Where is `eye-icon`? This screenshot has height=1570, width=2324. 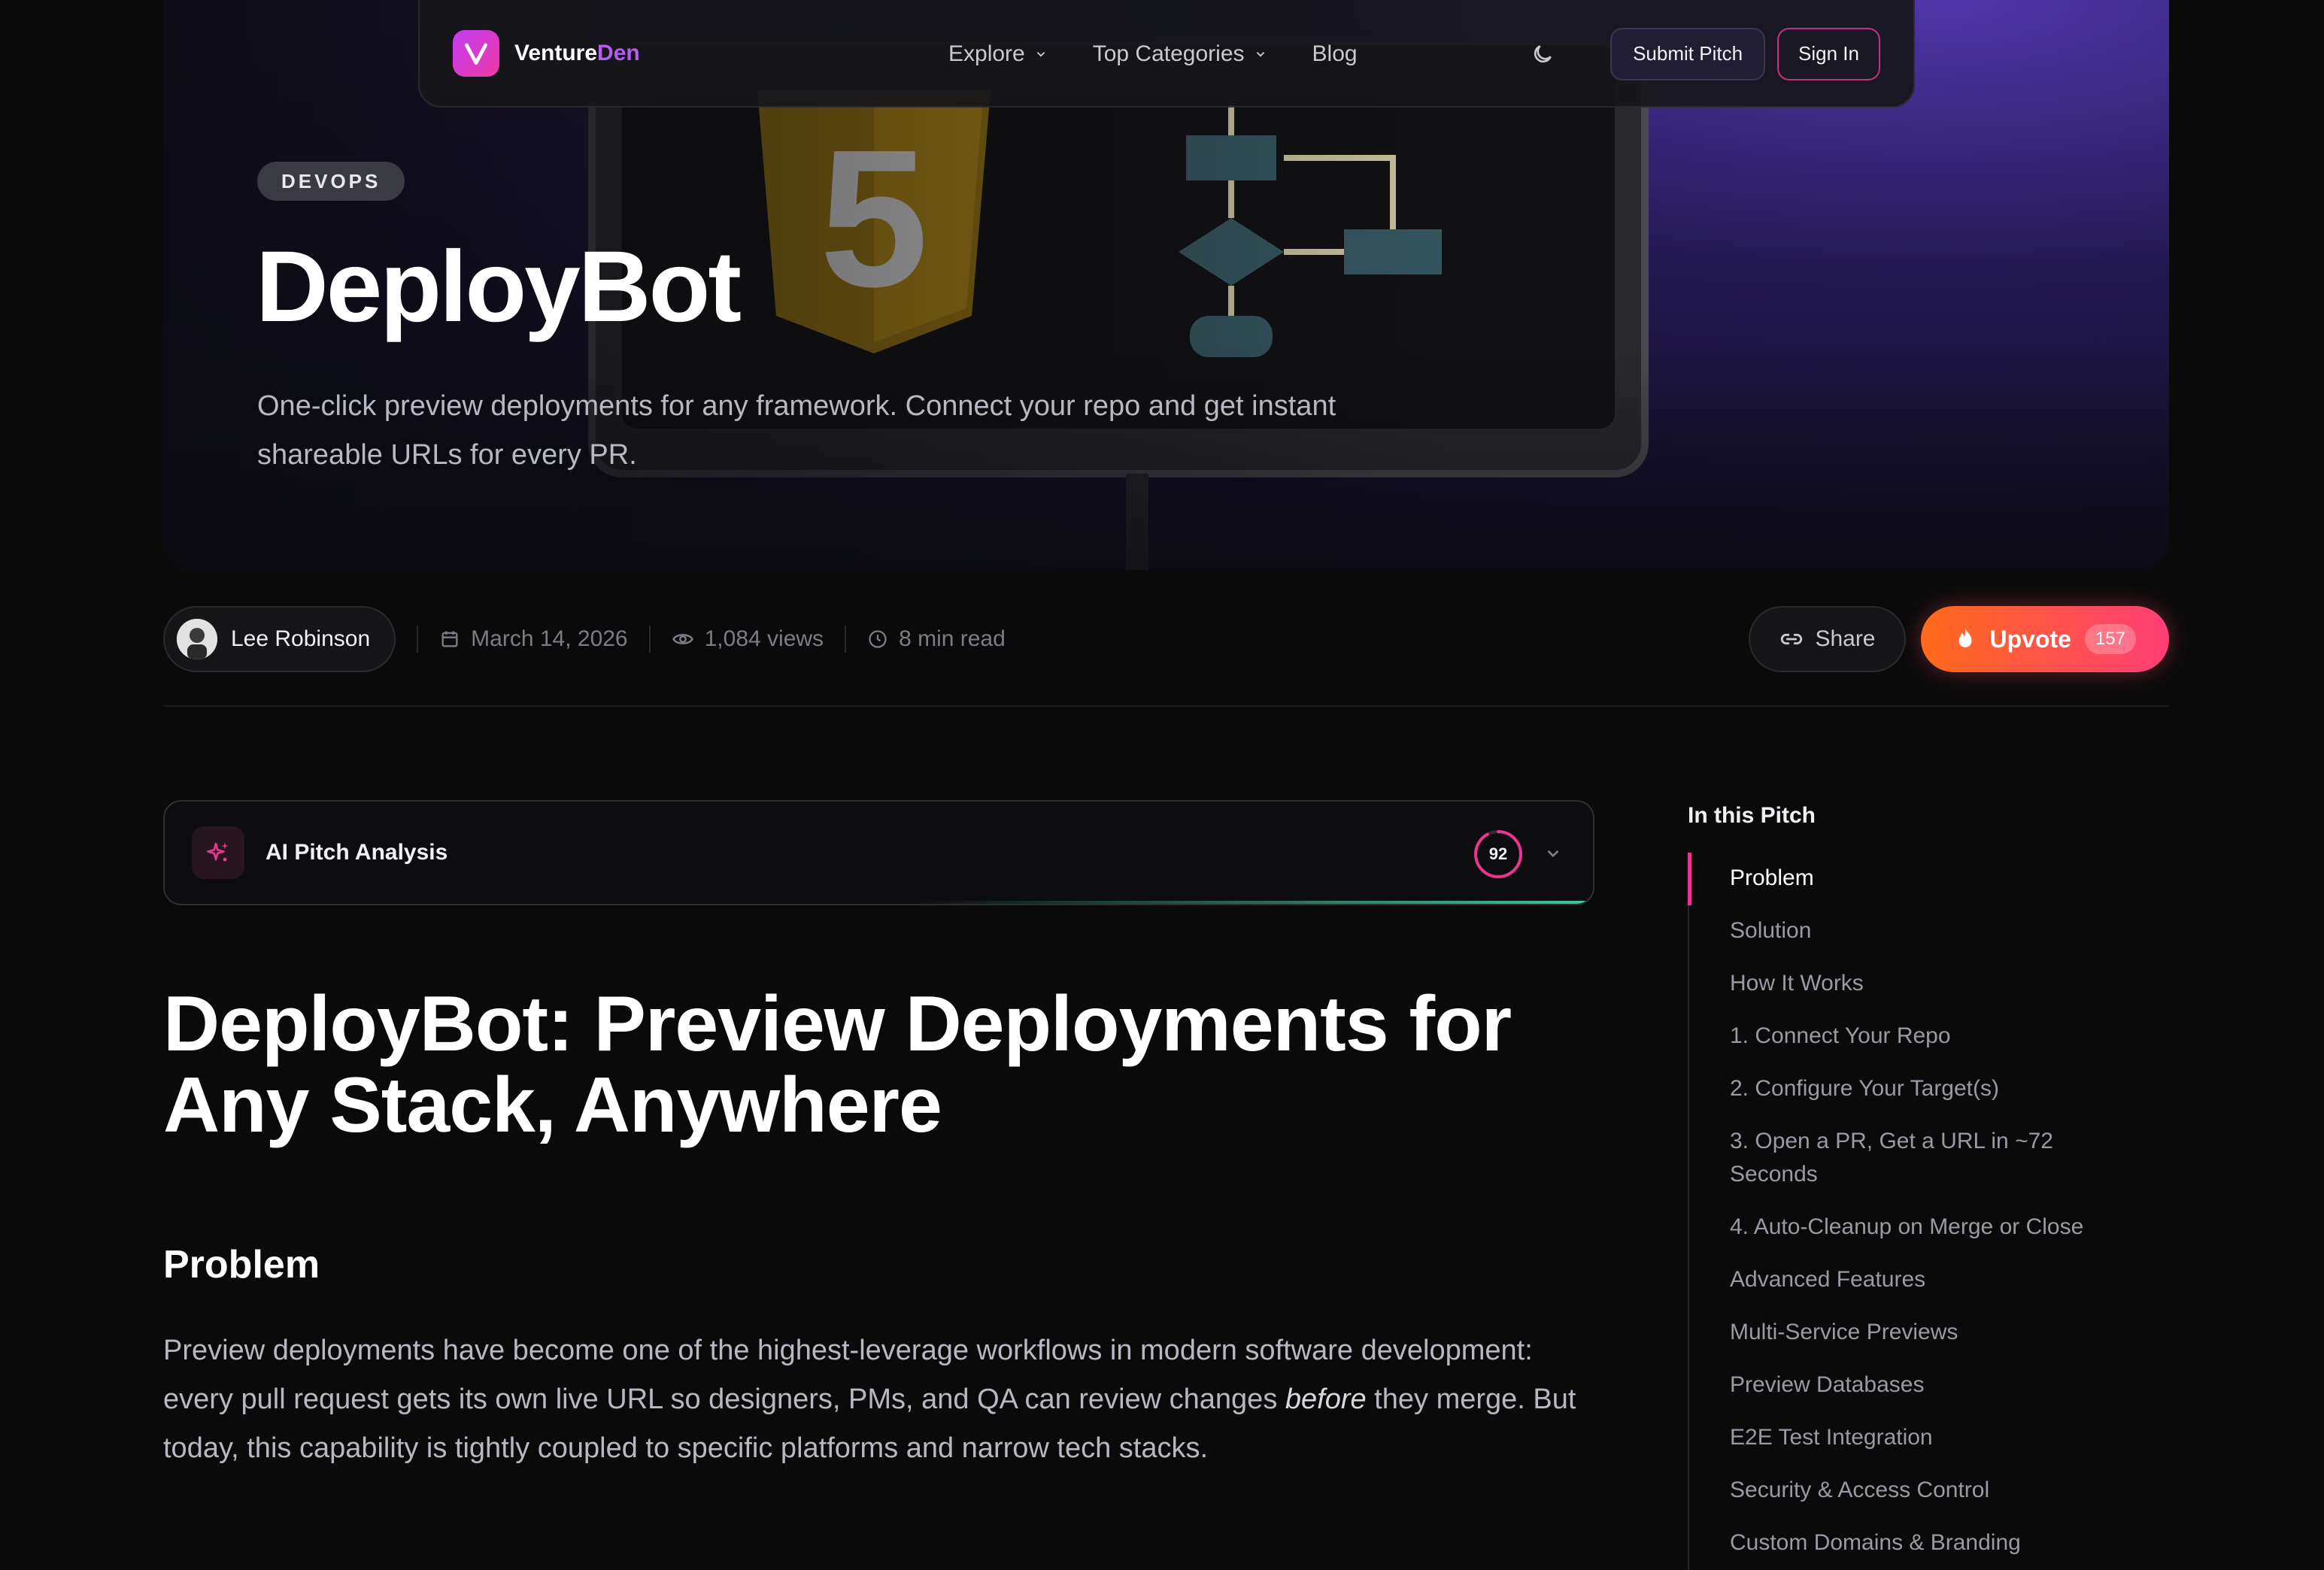
eye-icon is located at coordinates (682, 639).